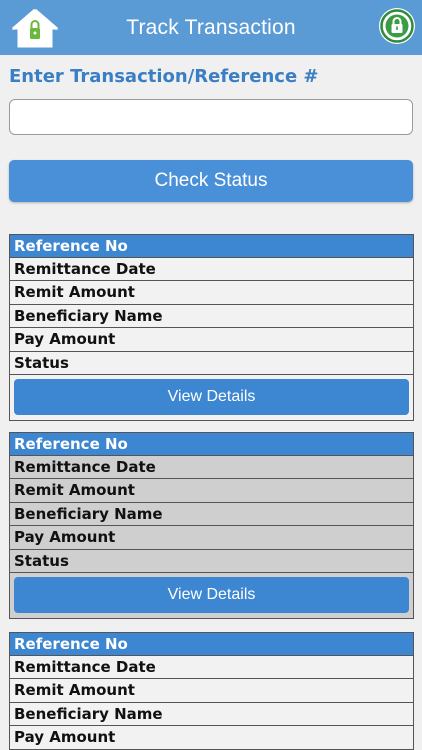 The image size is (422, 750). What do you see at coordinates (211, 117) in the screenshot?
I see `transaction-input` at bounding box center [211, 117].